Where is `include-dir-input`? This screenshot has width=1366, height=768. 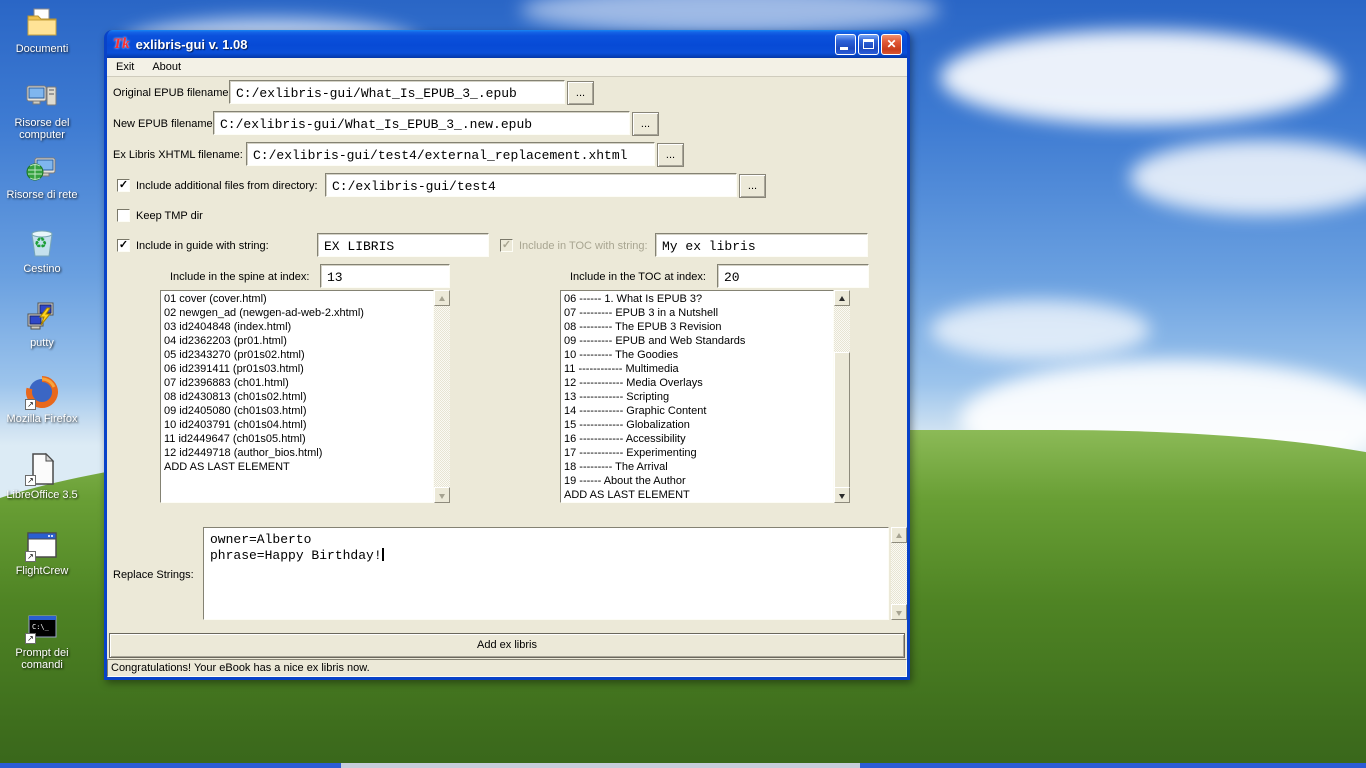 include-dir-input is located at coordinates (531, 185).